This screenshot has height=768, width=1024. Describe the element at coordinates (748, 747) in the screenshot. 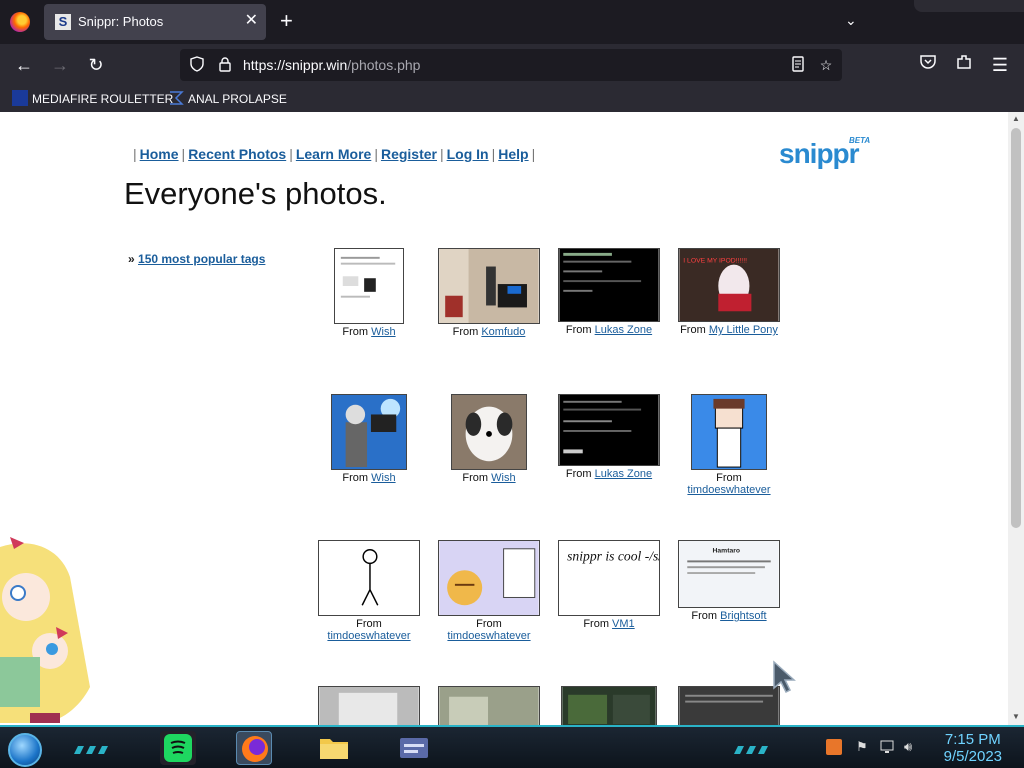

I see `taskbar-decor-right` at that location.